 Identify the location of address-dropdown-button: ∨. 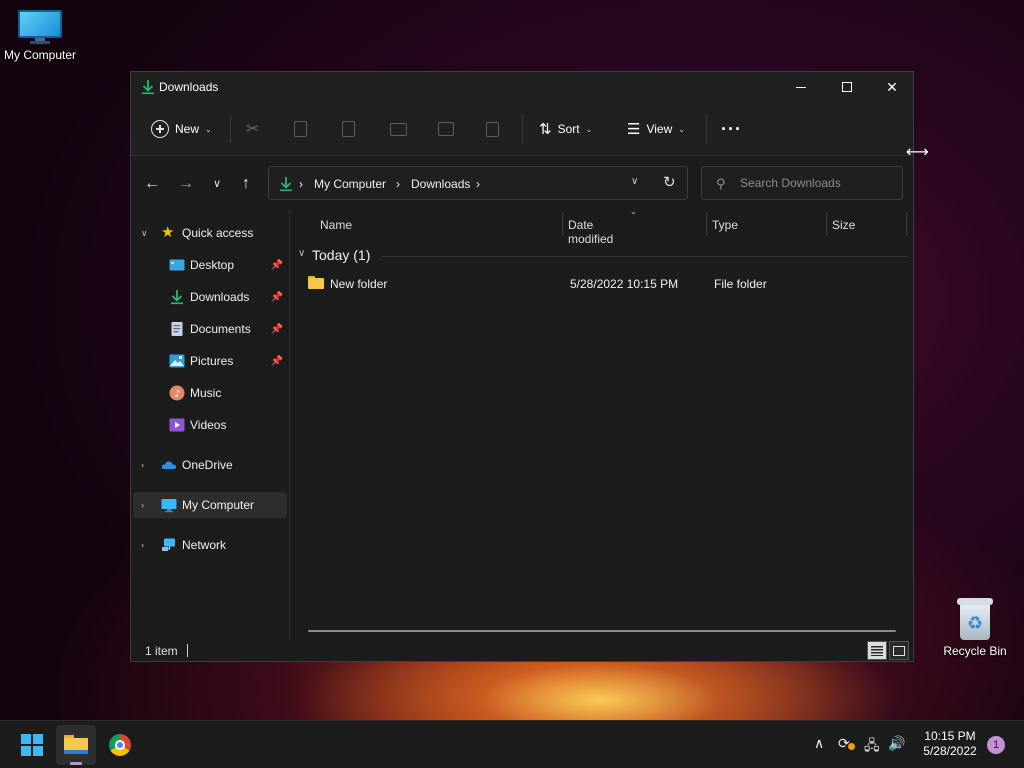
(634, 181).